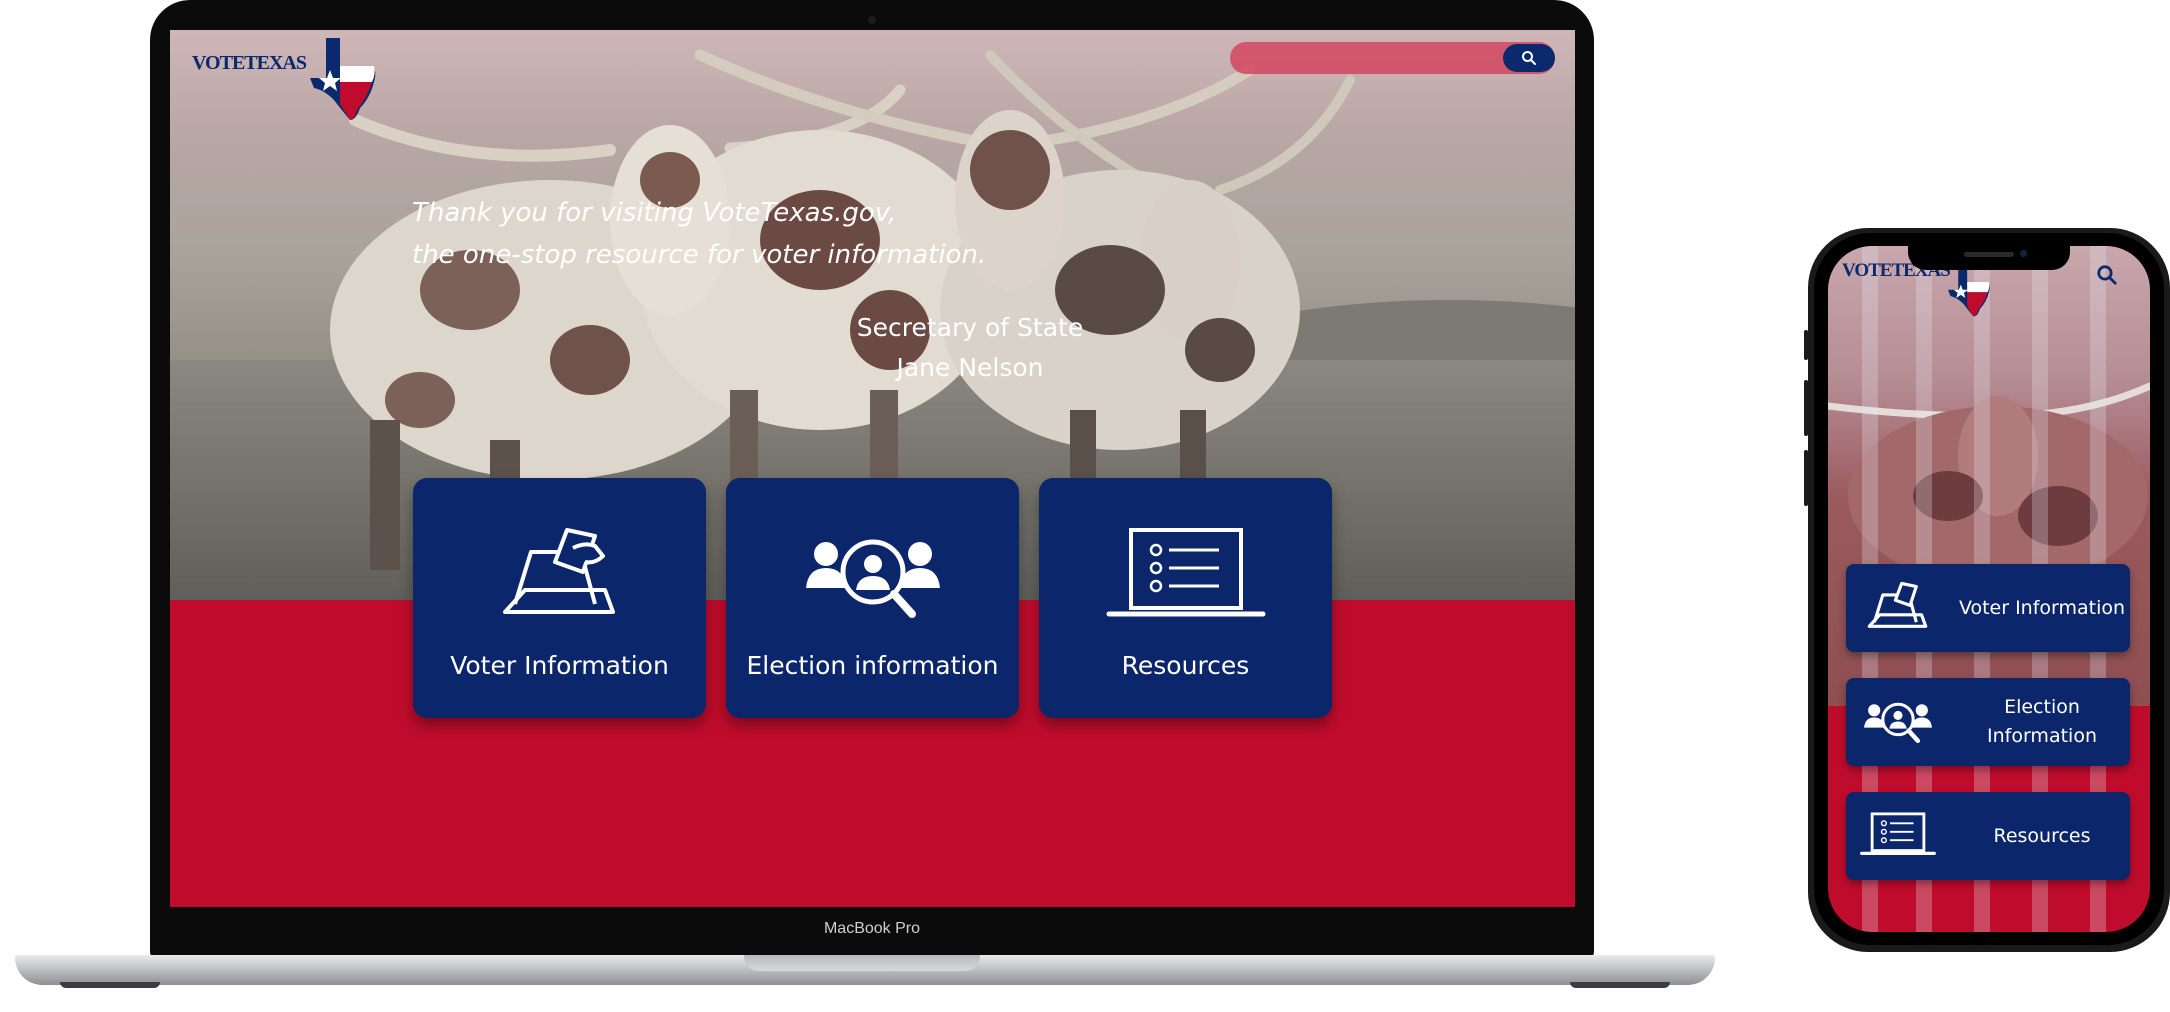 The height and width of the screenshot is (1012, 2170). Describe the element at coordinates (1989, 258) in the screenshot. I see `phone-notch` at that location.